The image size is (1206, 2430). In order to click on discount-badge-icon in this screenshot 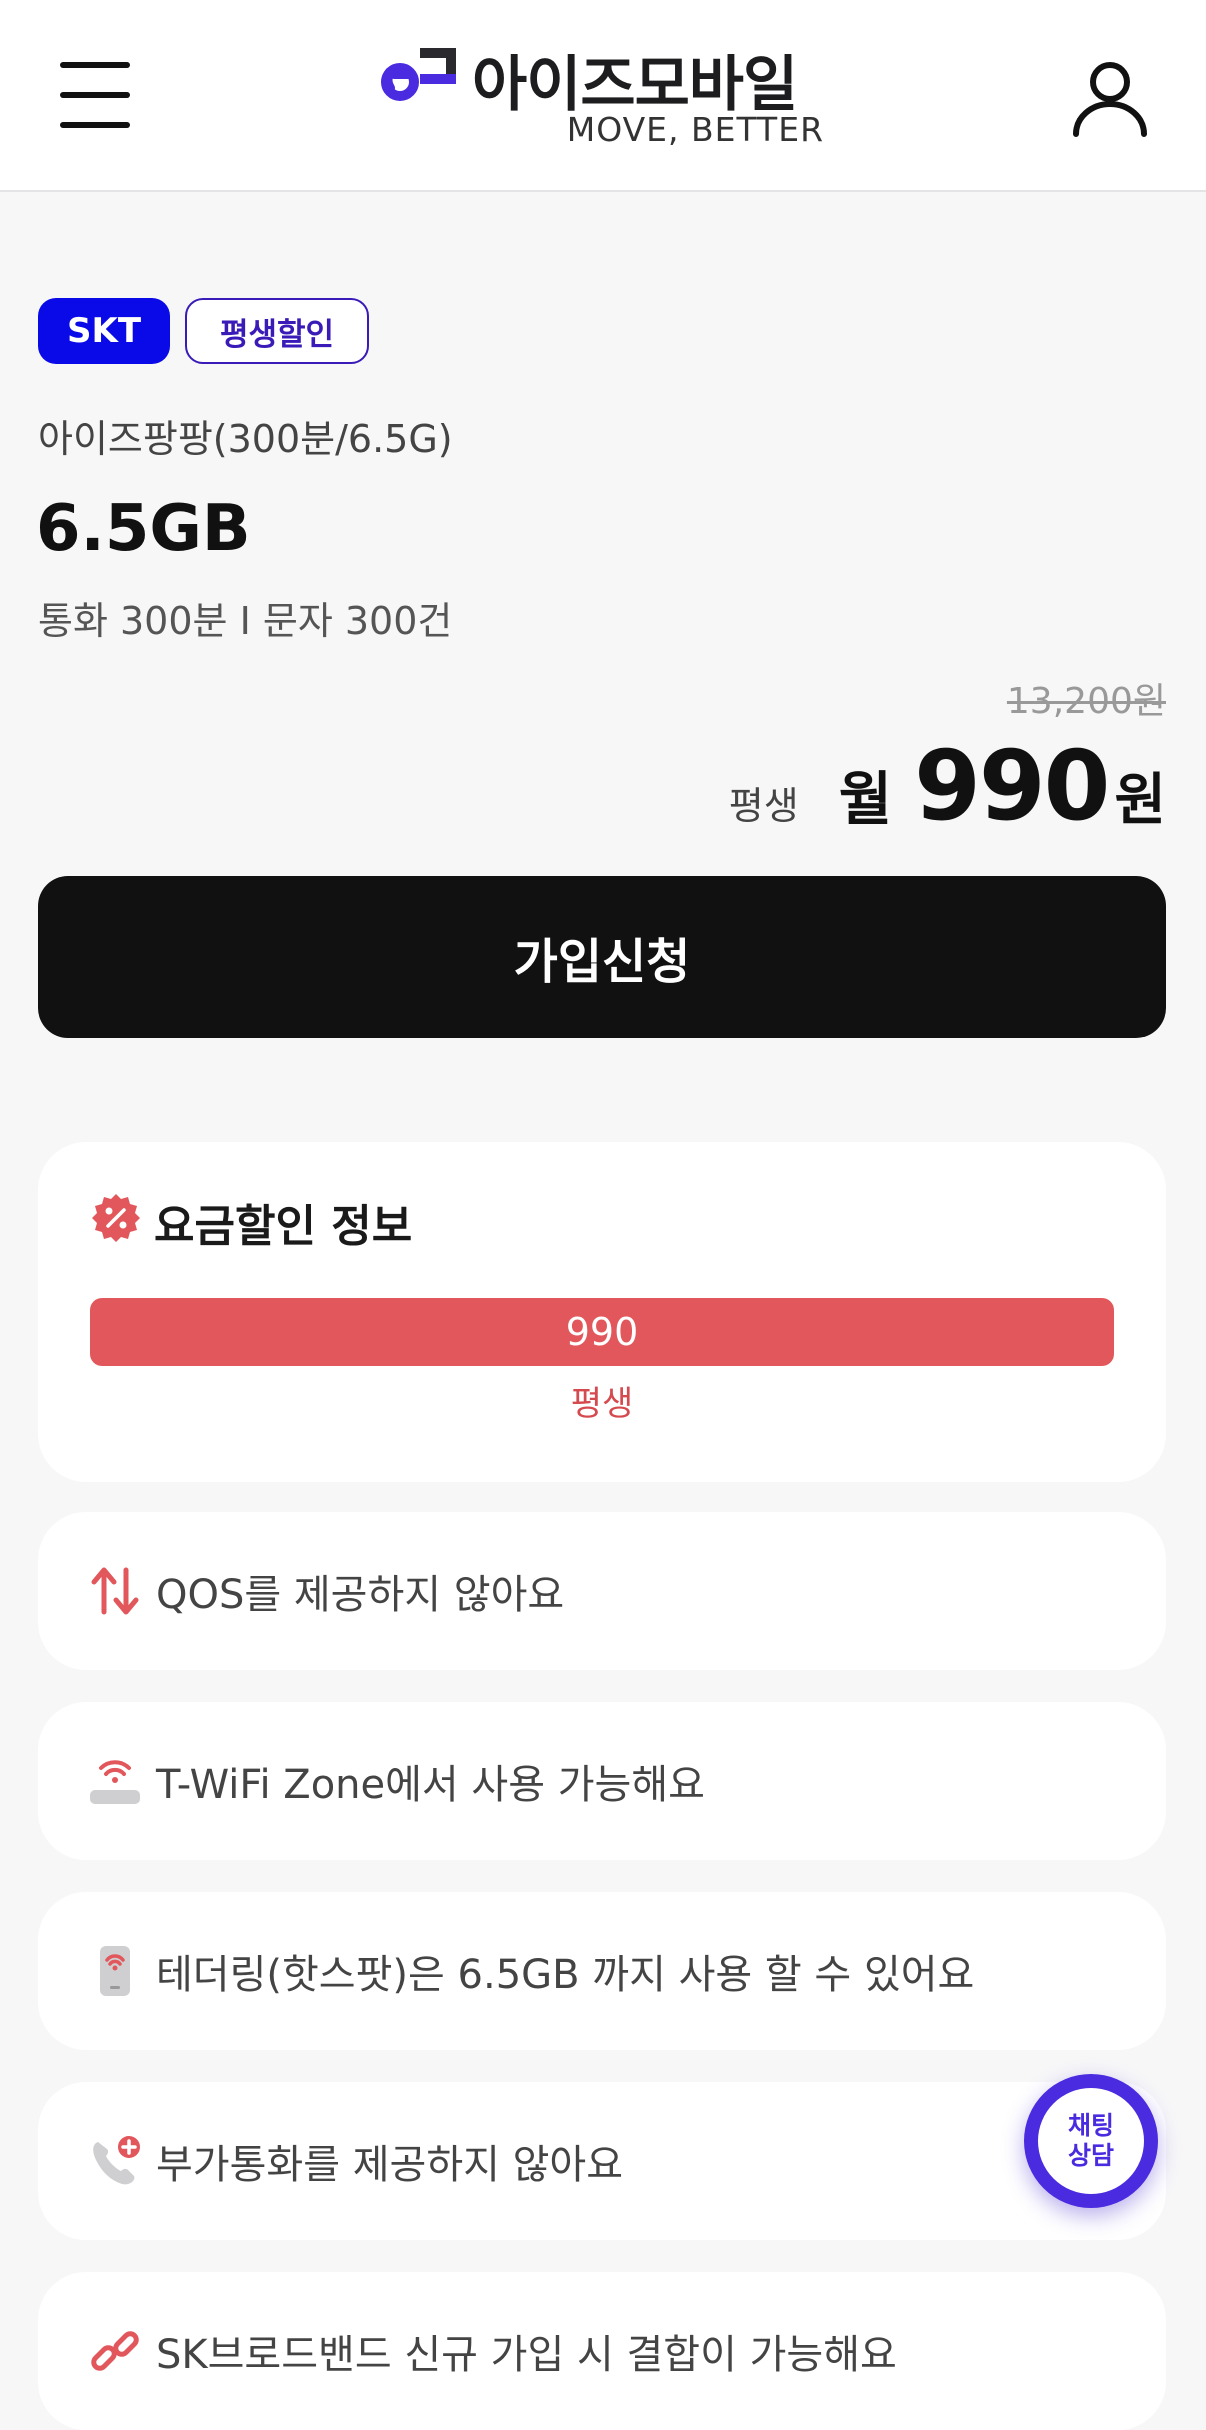, I will do `click(116, 1218)`.